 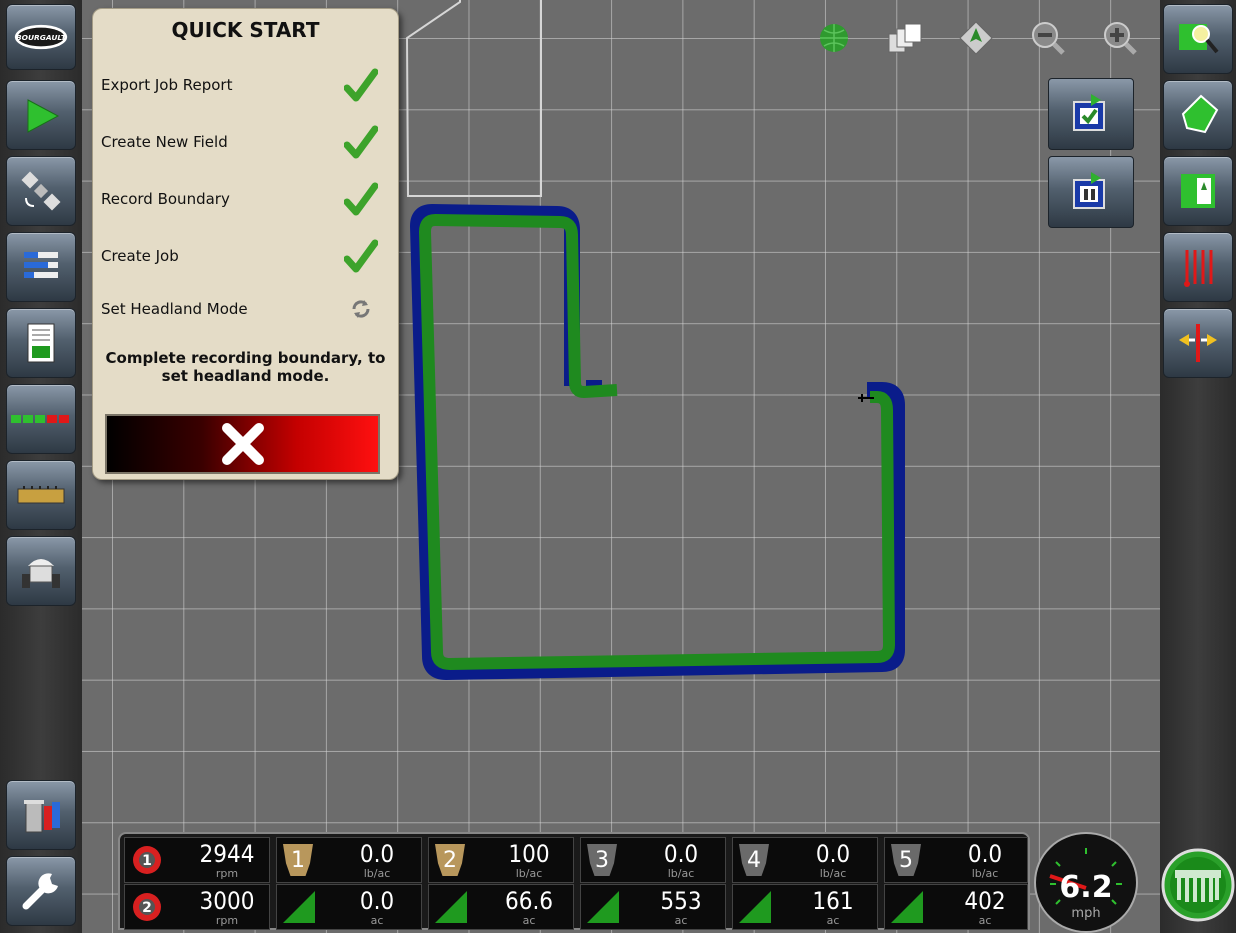 I want to click on fan-2-rpm: 3000, so click(x=227, y=901).